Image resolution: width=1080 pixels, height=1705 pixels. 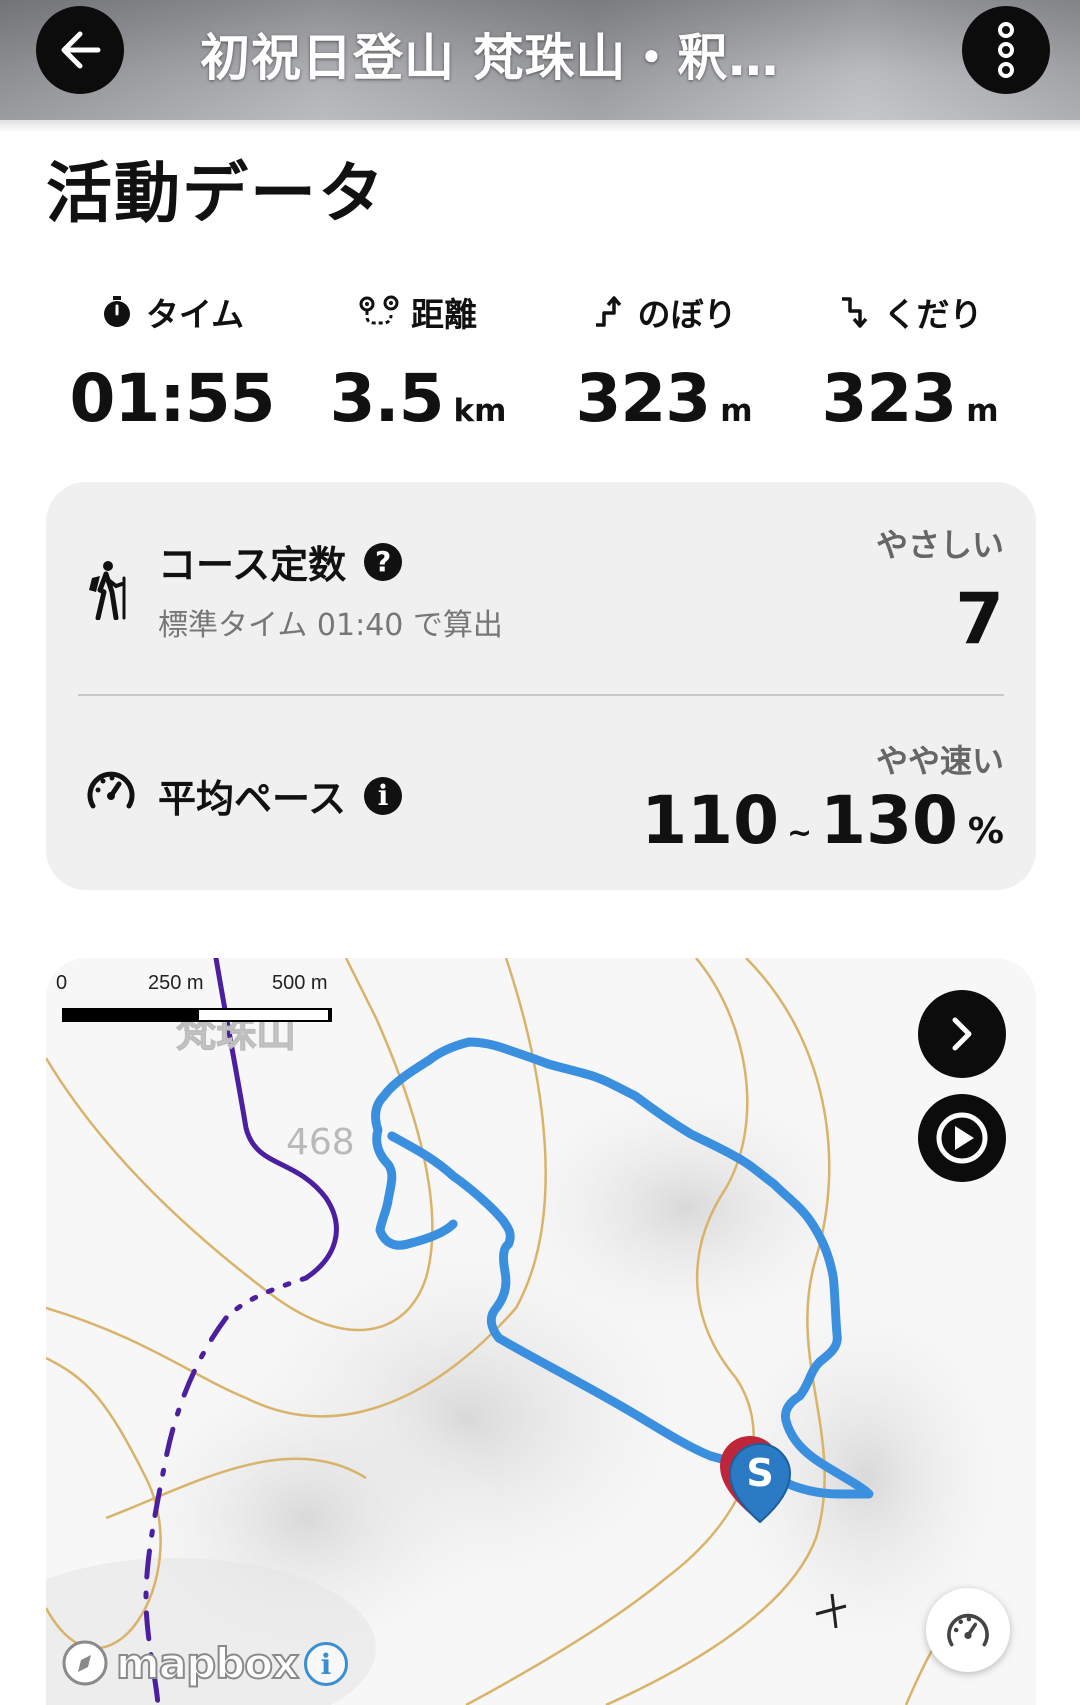 I want to click on card-divider, so click(x=541, y=695).